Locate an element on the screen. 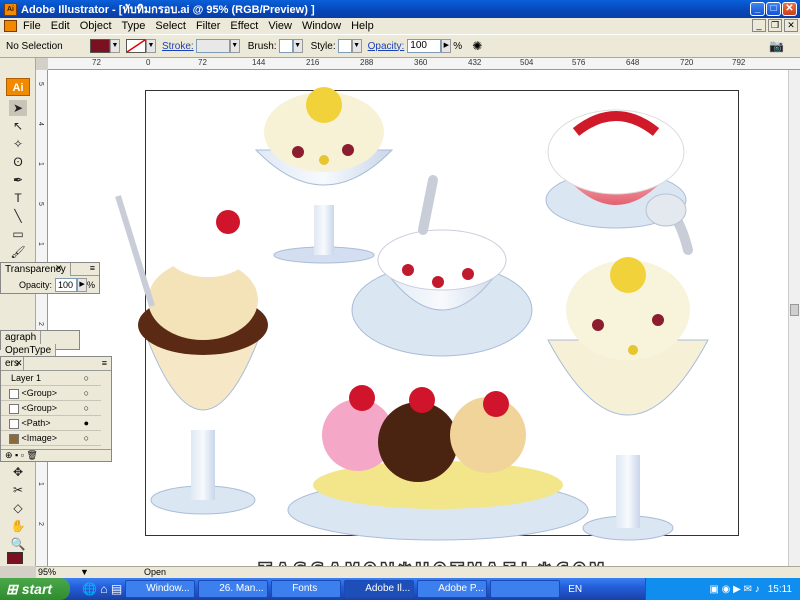 The width and height of the screenshot is (800, 600). red-shaved-ice is located at coordinates (619, 182).